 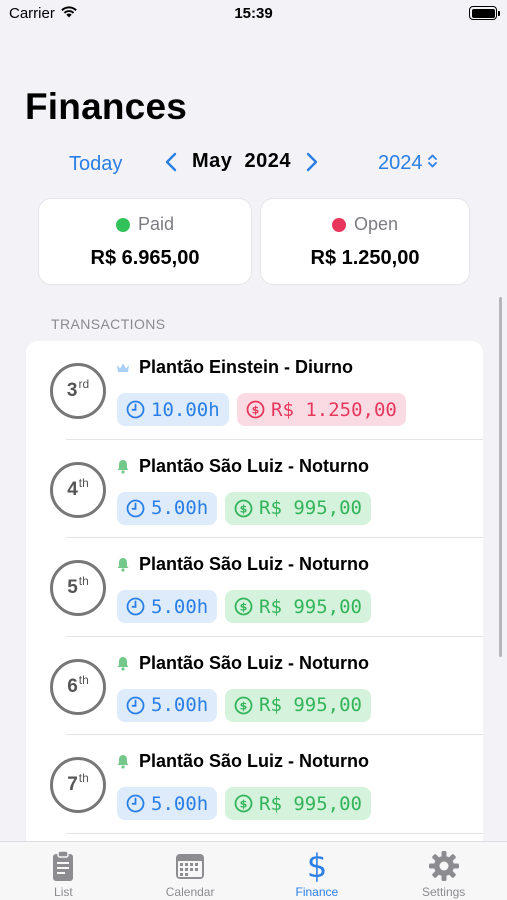 What do you see at coordinates (84, 384) in the screenshot?
I see `day-suffix: rd` at bounding box center [84, 384].